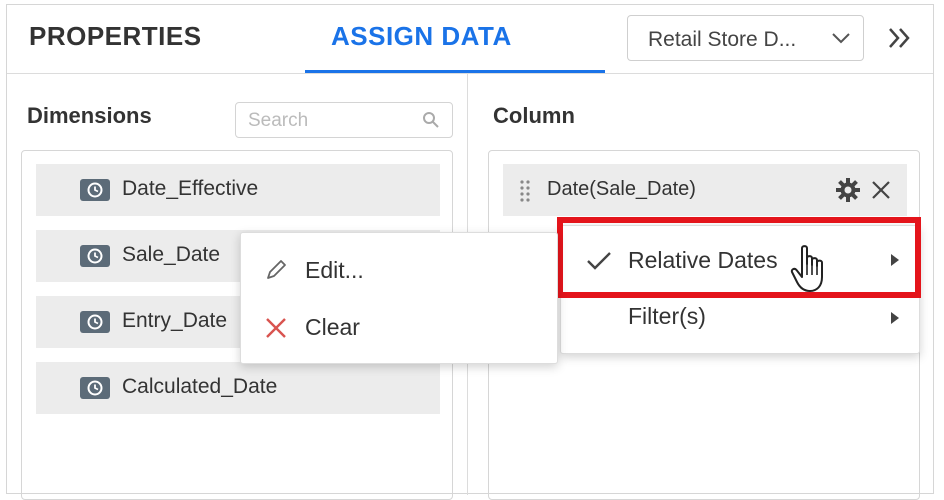  What do you see at coordinates (900, 38) in the screenshot?
I see `double-chevron-right-icon` at bounding box center [900, 38].